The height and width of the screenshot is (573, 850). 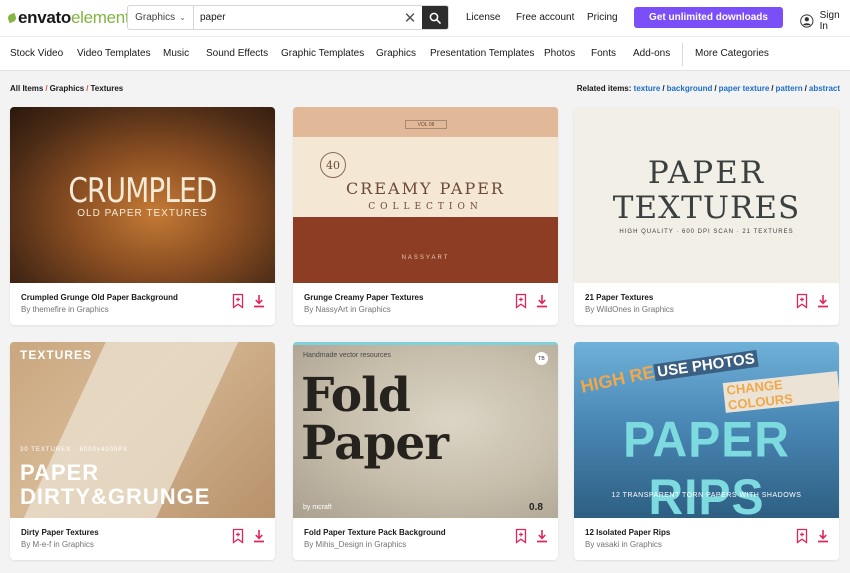 I want to click on version-badge: 0.8, so click(x=536, y=507).